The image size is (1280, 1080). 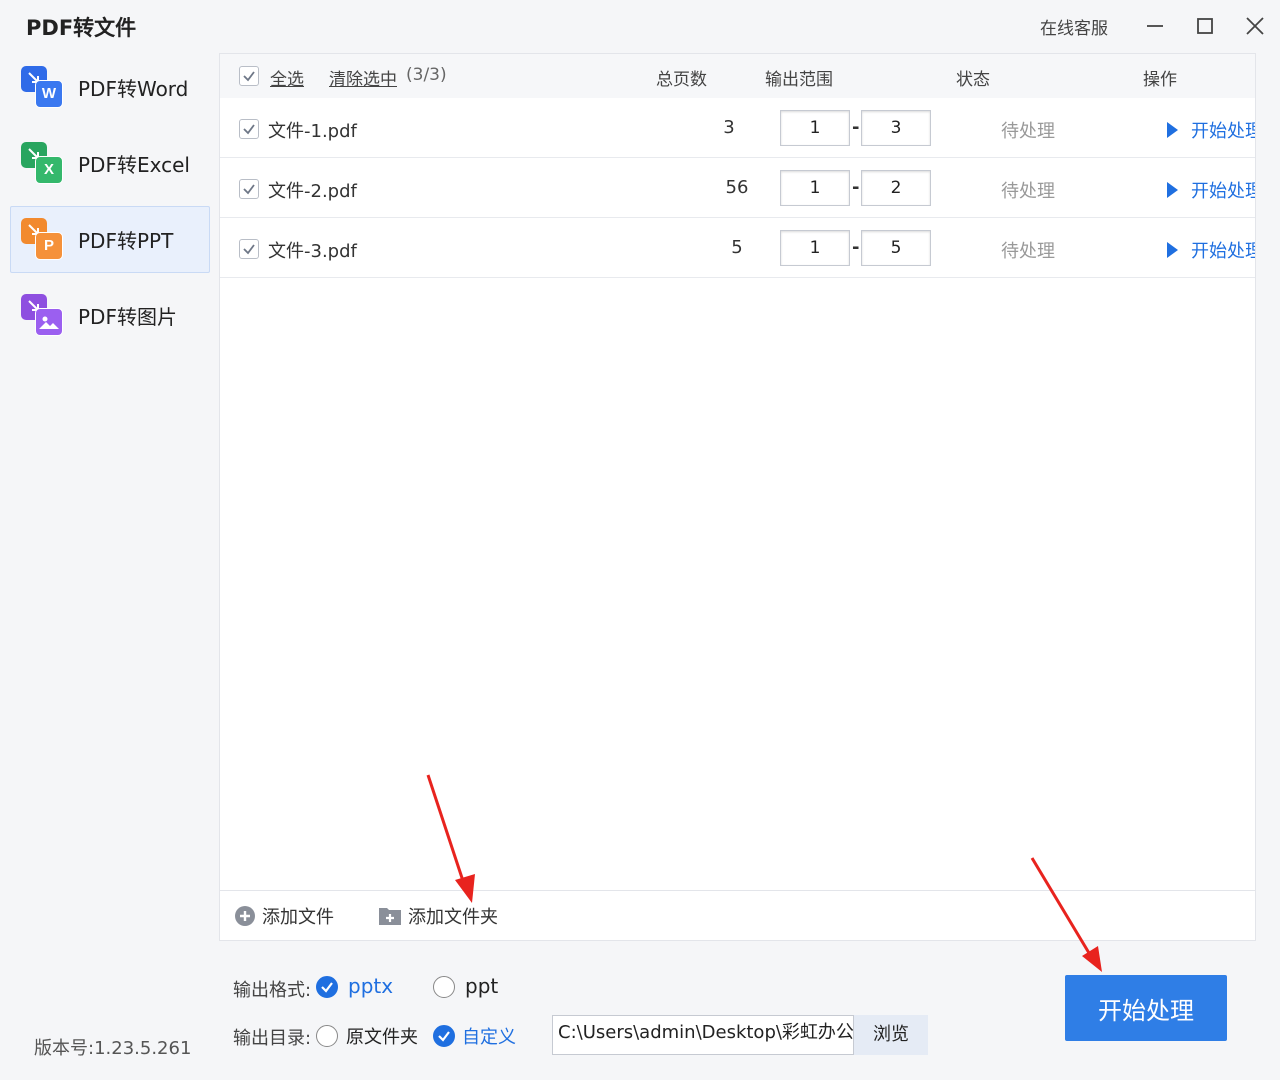 What do you see at coordinates (1146, 1008) in the screenshot?
I see `start-process-button: 开始处理` at bounding box center [1146, 1008].